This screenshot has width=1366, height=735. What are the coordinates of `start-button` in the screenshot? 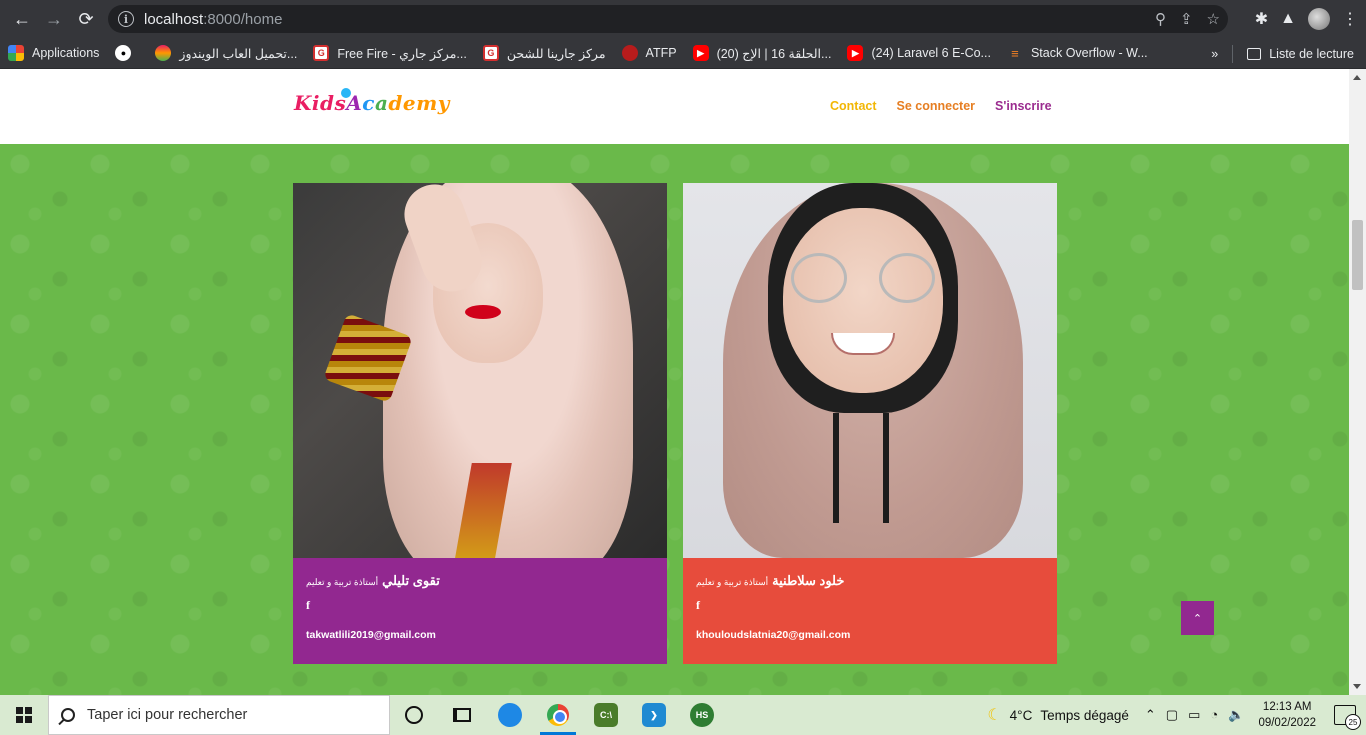 It's located at (24, 715).